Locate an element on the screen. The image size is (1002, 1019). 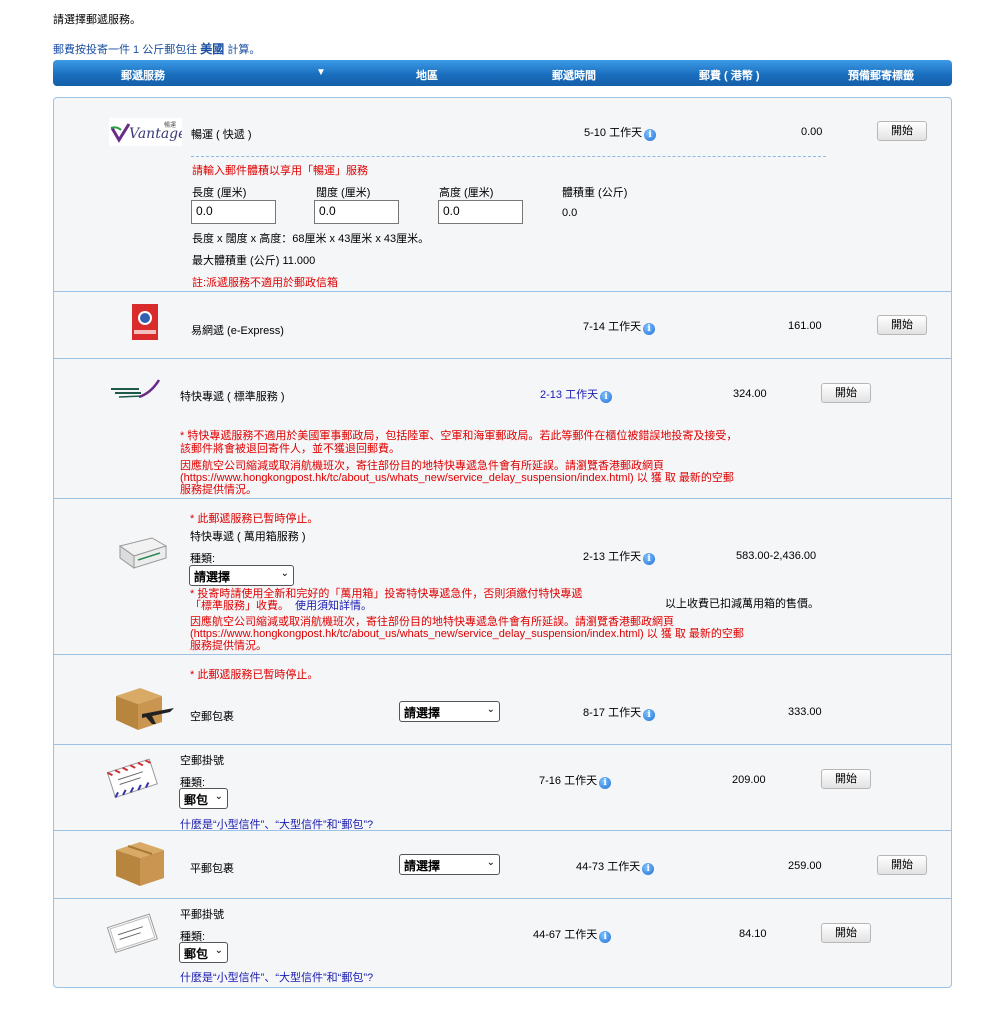
air-registered-select: 郵包 ⌄ is located at coordinates (203, 798).